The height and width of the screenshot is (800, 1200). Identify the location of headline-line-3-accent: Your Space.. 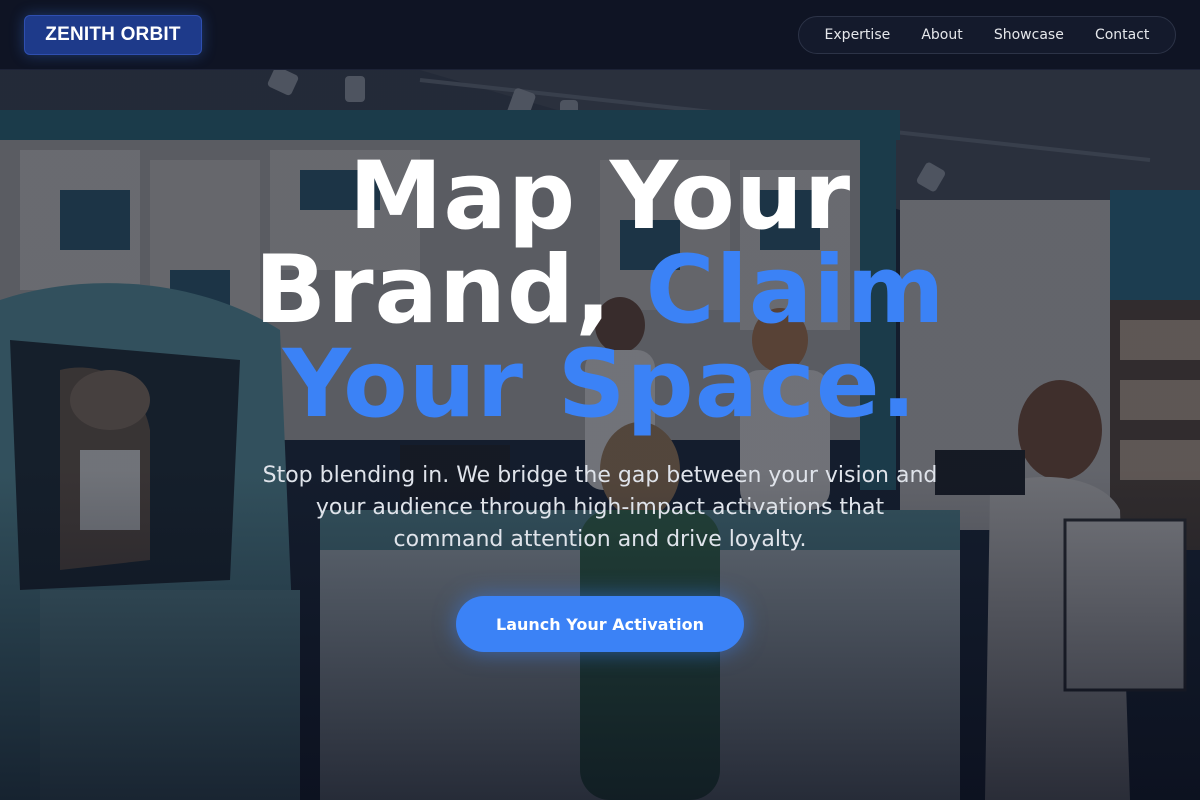
(600, 384).